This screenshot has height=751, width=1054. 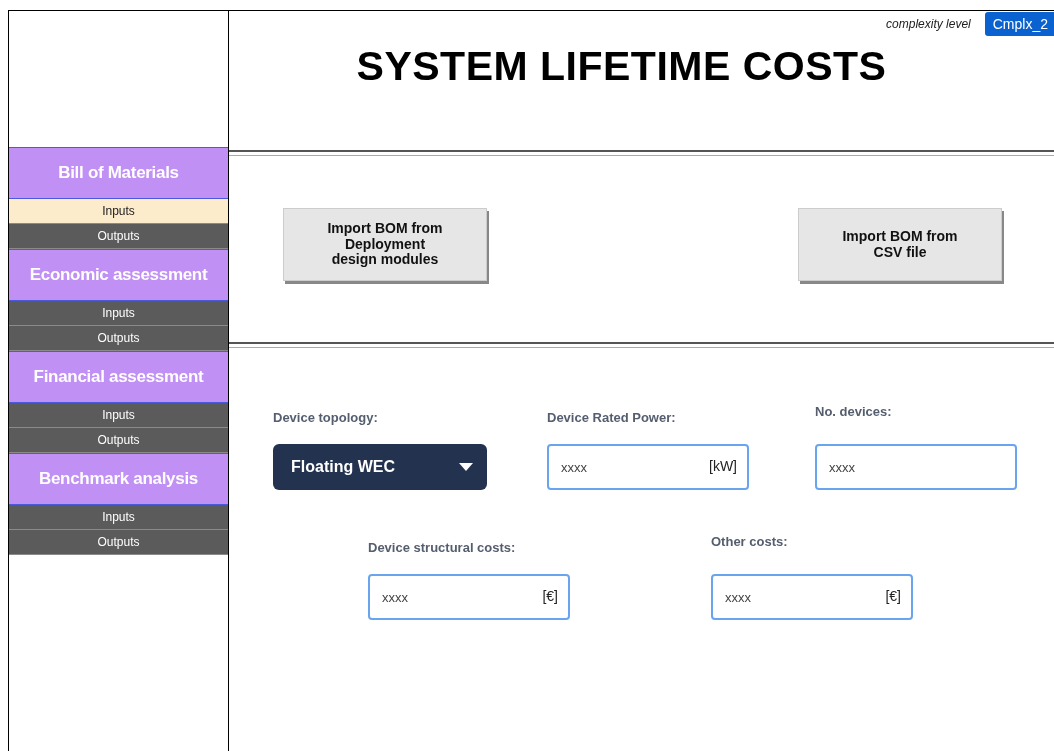 What do you see at coordinates (916, 467) in the screenshot?
I see `input-field: xxxx` at bounding box center [916, 467].